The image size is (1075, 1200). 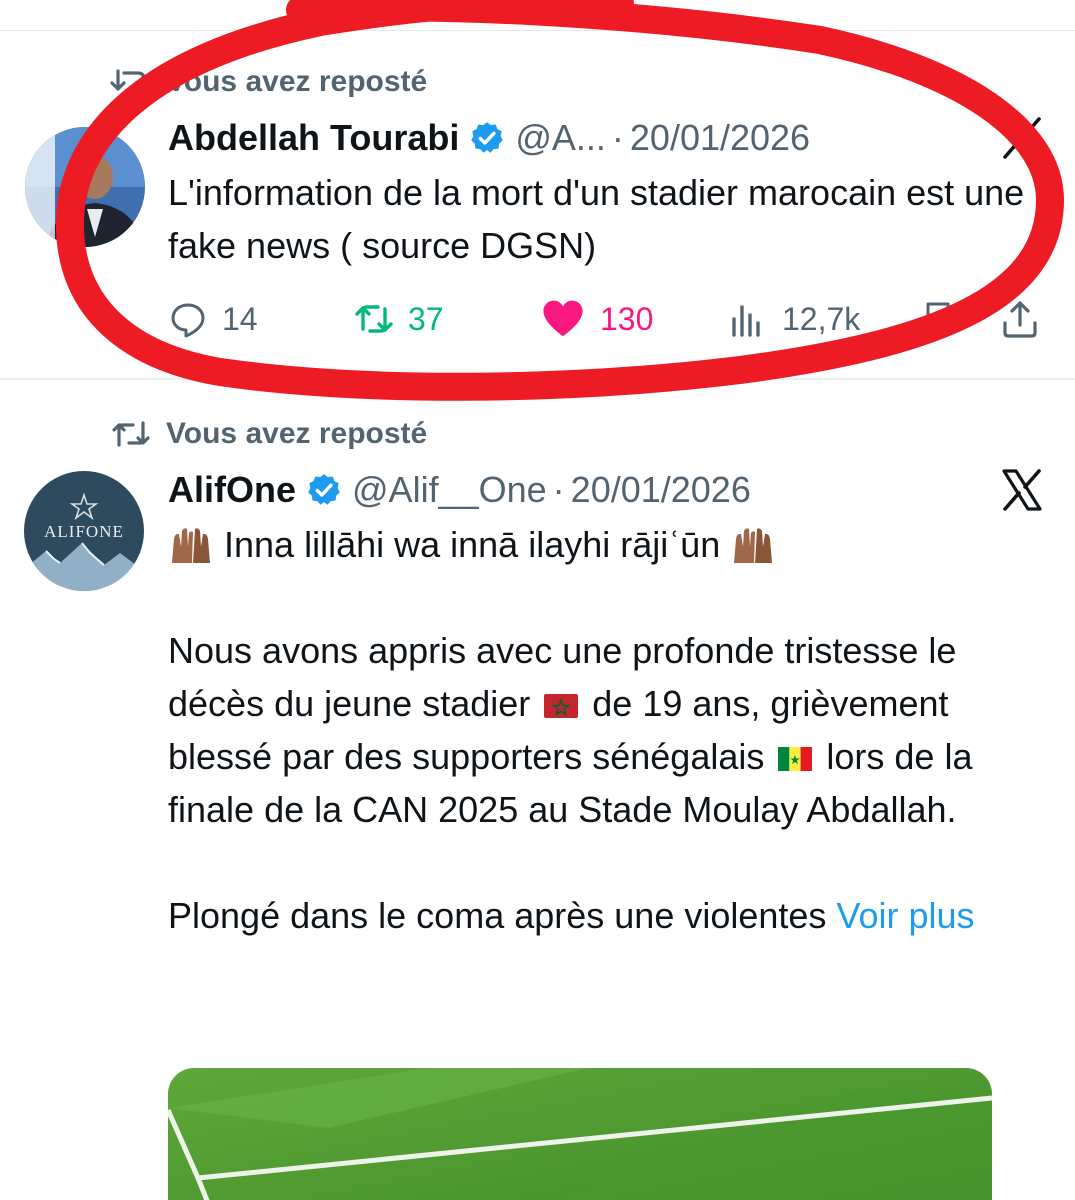 I want to click on author-name: AlifOne, so click(x=232, y=490).